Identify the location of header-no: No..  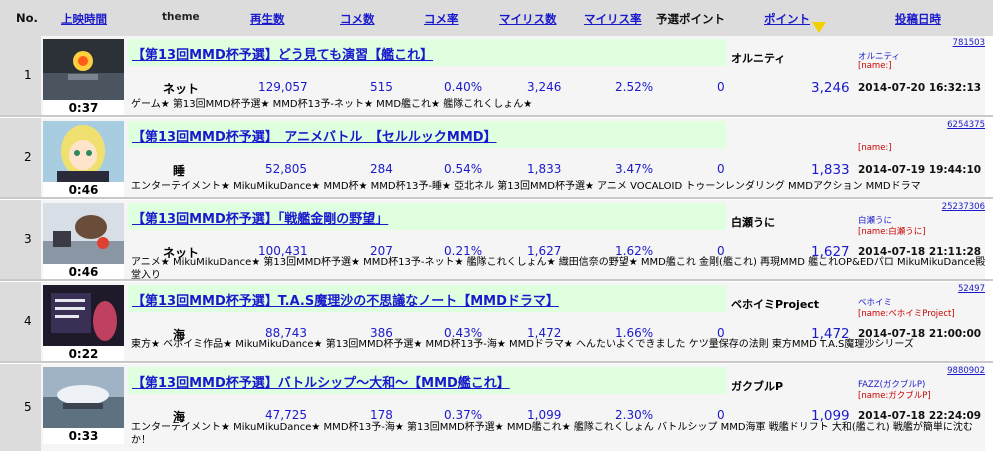
(27, 18).